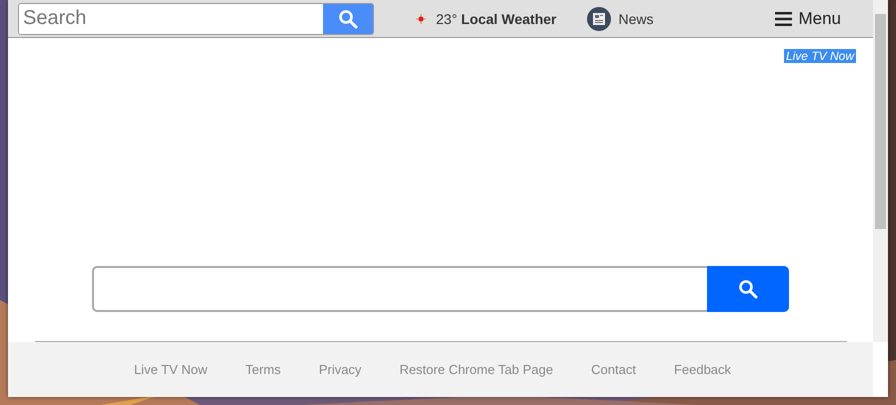  What do you see at coordinates (263, 369) in the screenshot?
I see `footer-link: Terms` at bounding box center [263, 369].